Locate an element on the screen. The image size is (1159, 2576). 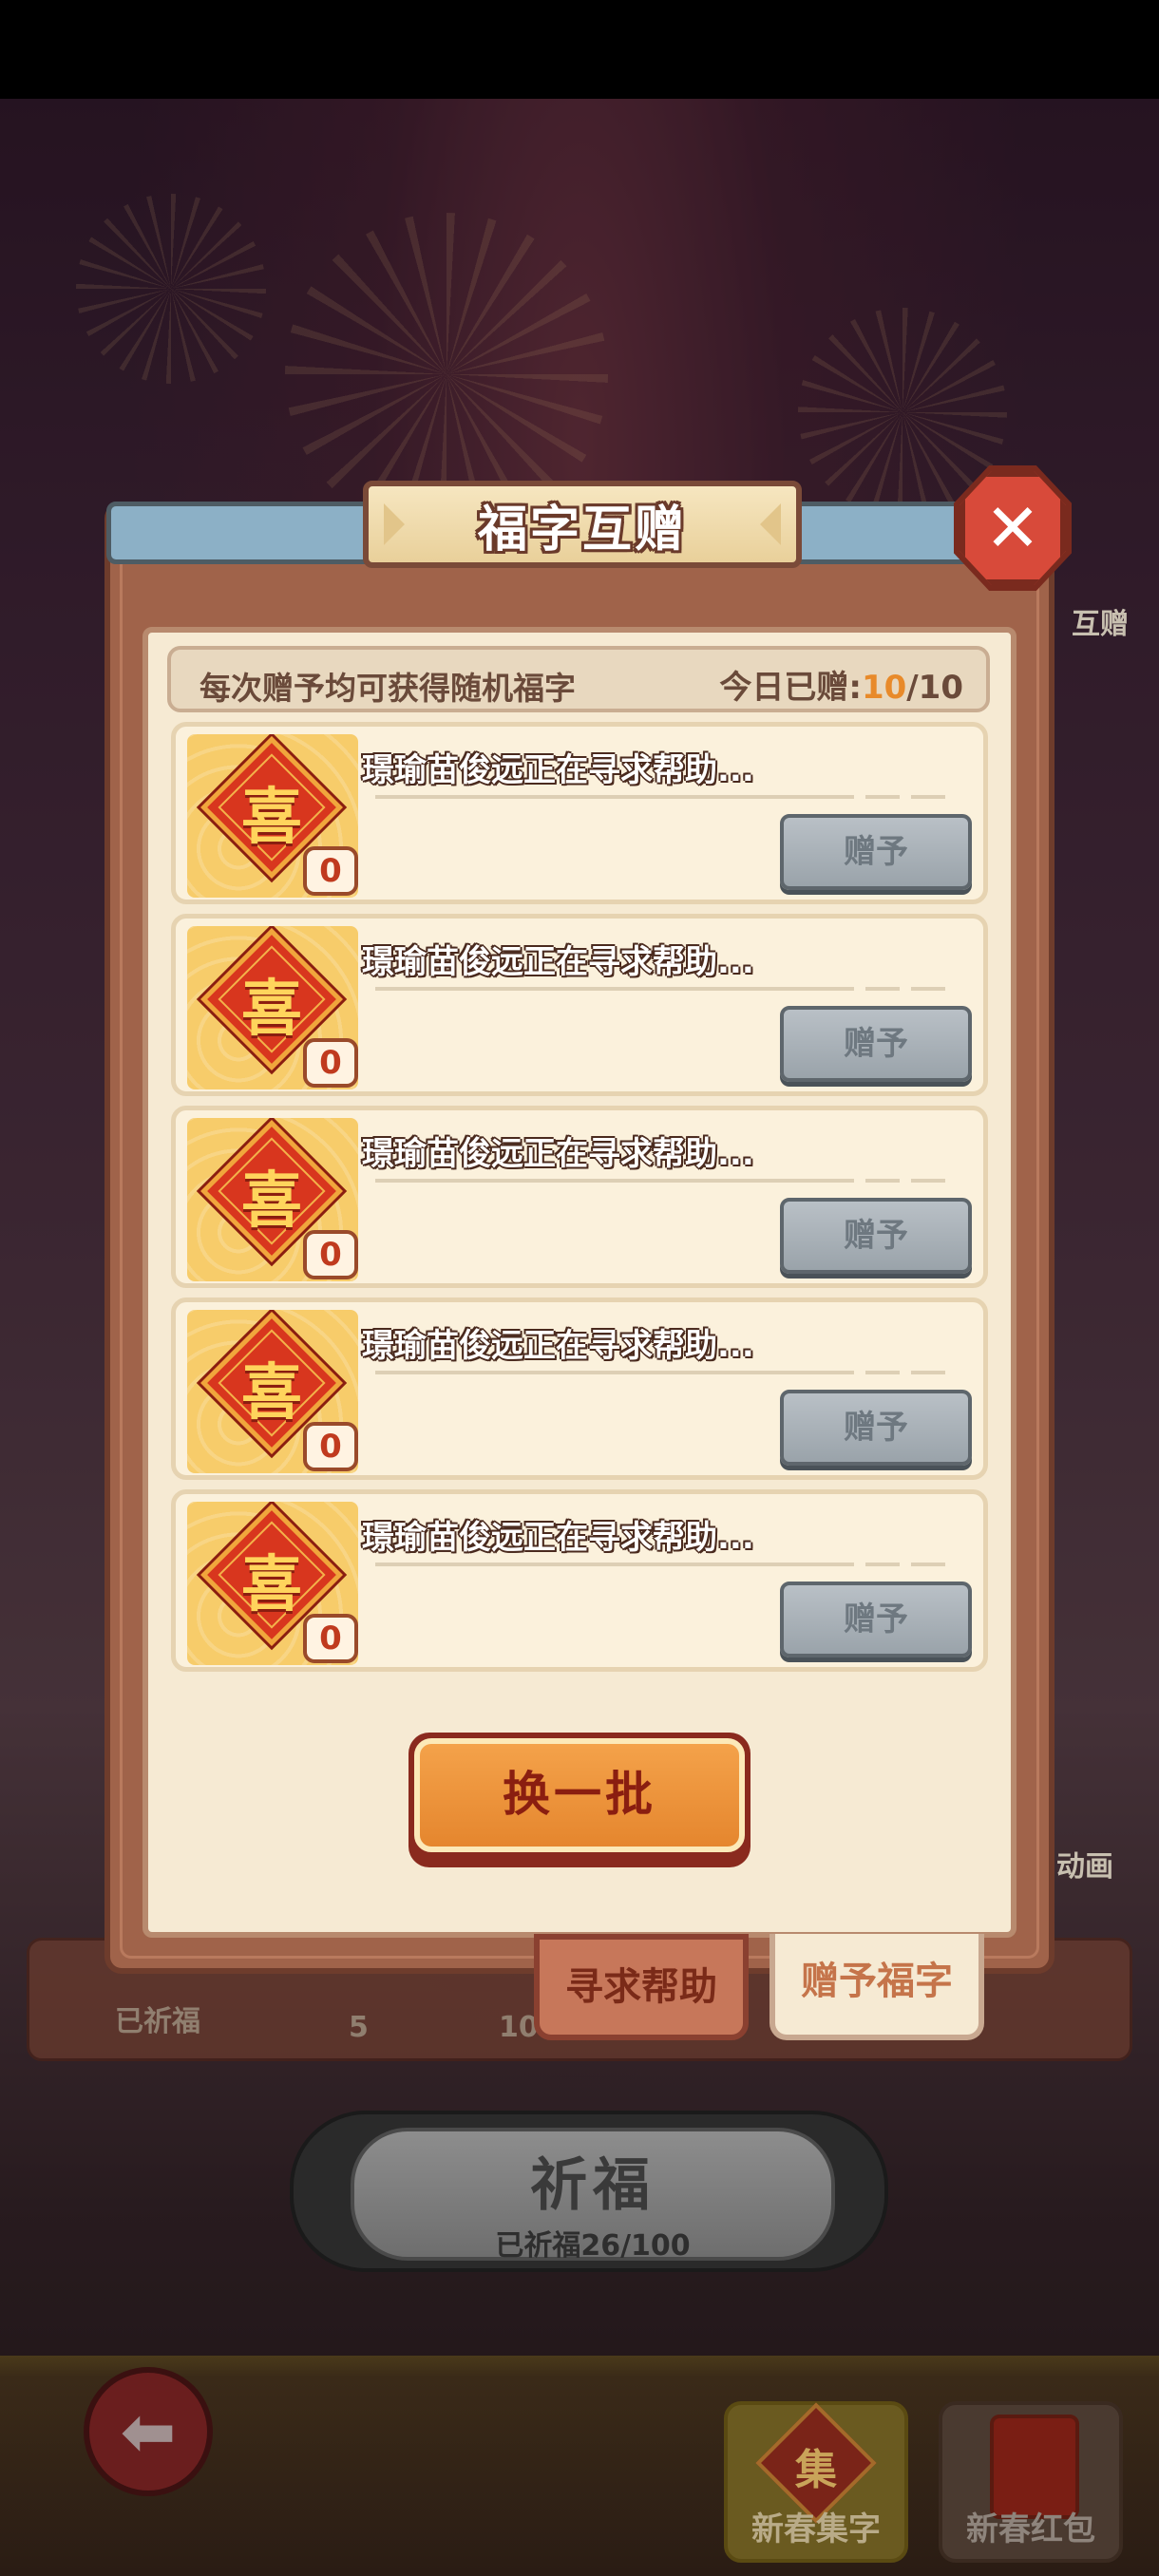
nav-label: 新春集字 is located at coordinates (816, 2529).